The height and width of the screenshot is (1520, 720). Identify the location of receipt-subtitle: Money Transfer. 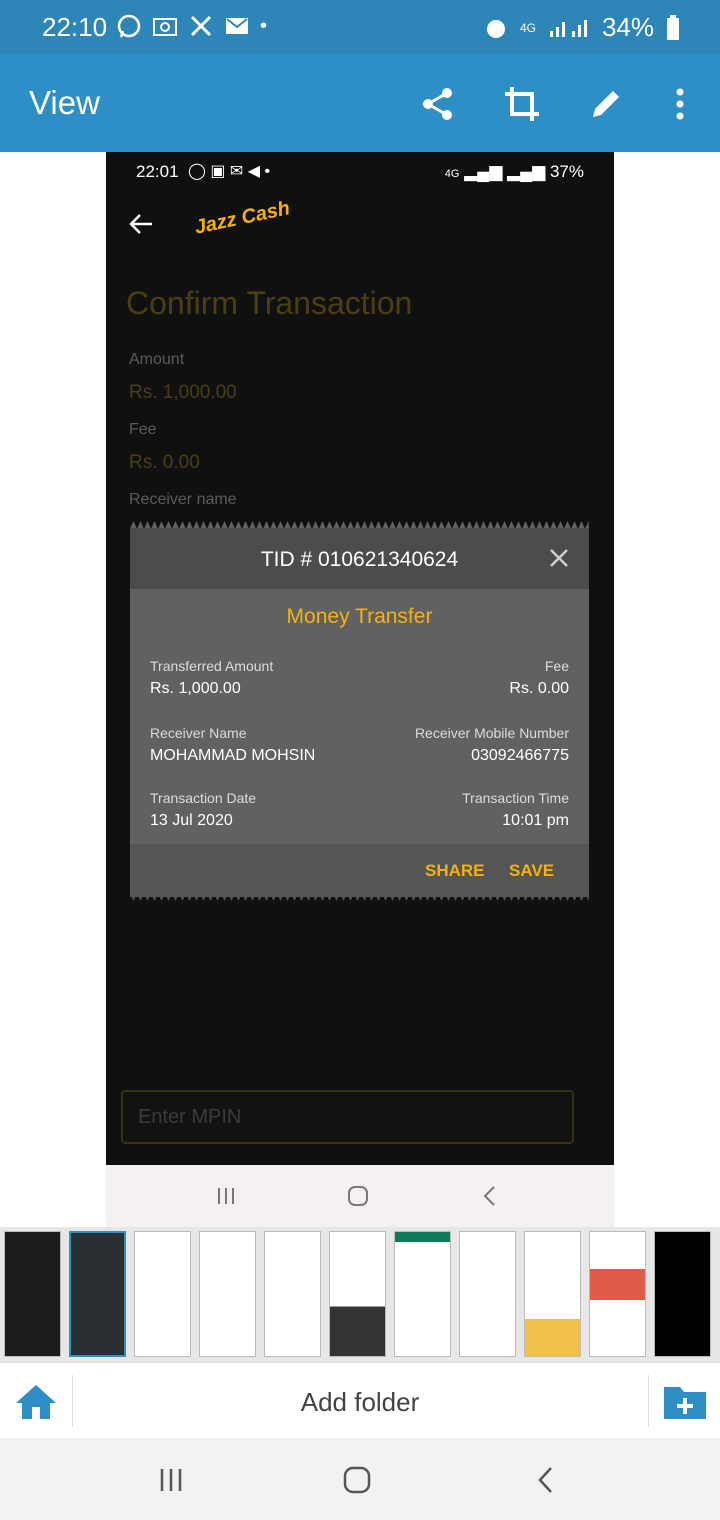
(359, 616).